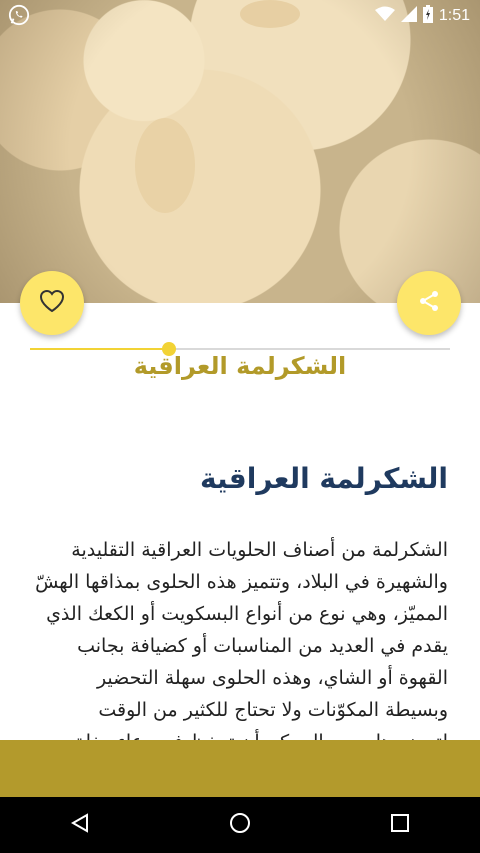 The height and width of the screenshot is (853, 480). Describe the element at coordinates (240, 15) in the screenshot. I see `status-bar: 1:51` at that location.